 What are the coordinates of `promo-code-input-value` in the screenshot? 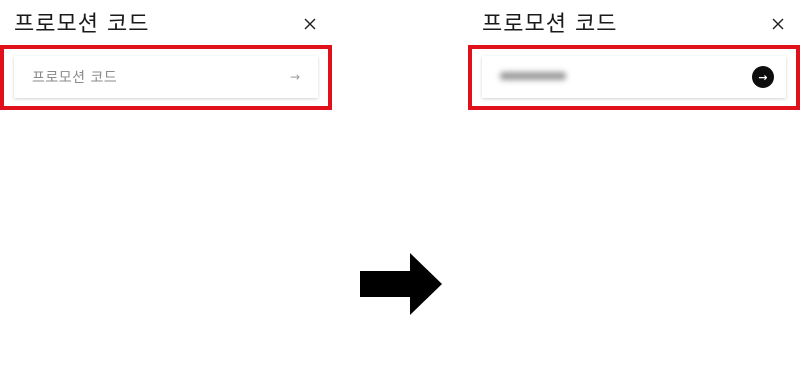 It's located at (617, 77).